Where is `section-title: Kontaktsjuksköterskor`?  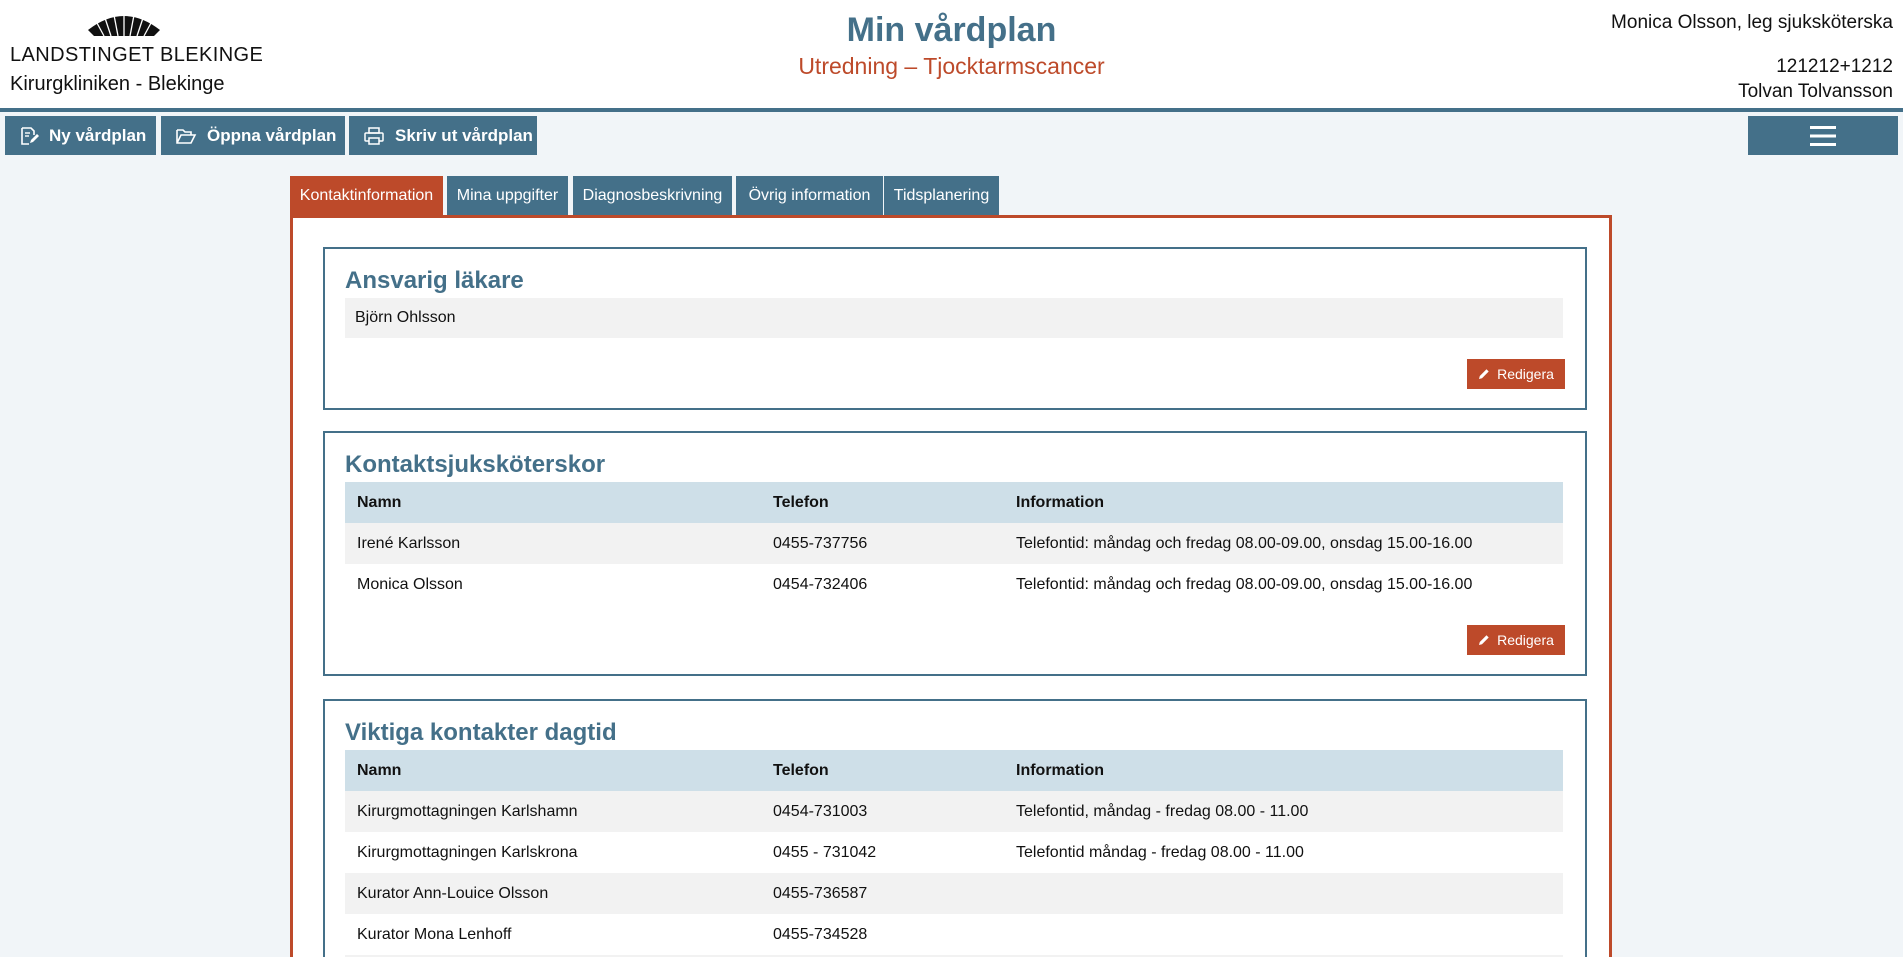 section-title: Kontaktsjuksköterskor is located at coordinates (475, 464).